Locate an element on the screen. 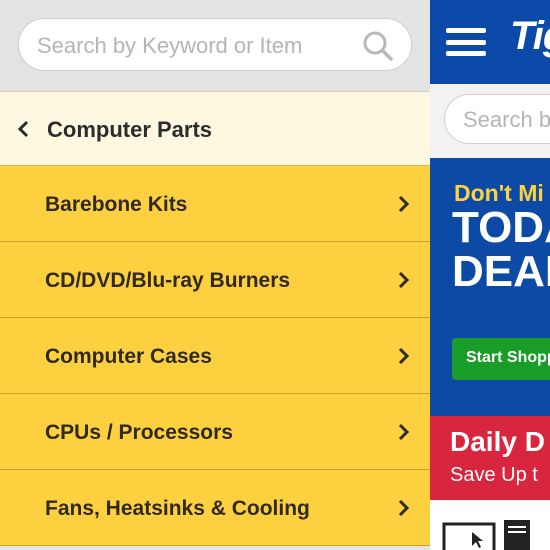  top-bar: Tig is located at coordinates (490, 42).